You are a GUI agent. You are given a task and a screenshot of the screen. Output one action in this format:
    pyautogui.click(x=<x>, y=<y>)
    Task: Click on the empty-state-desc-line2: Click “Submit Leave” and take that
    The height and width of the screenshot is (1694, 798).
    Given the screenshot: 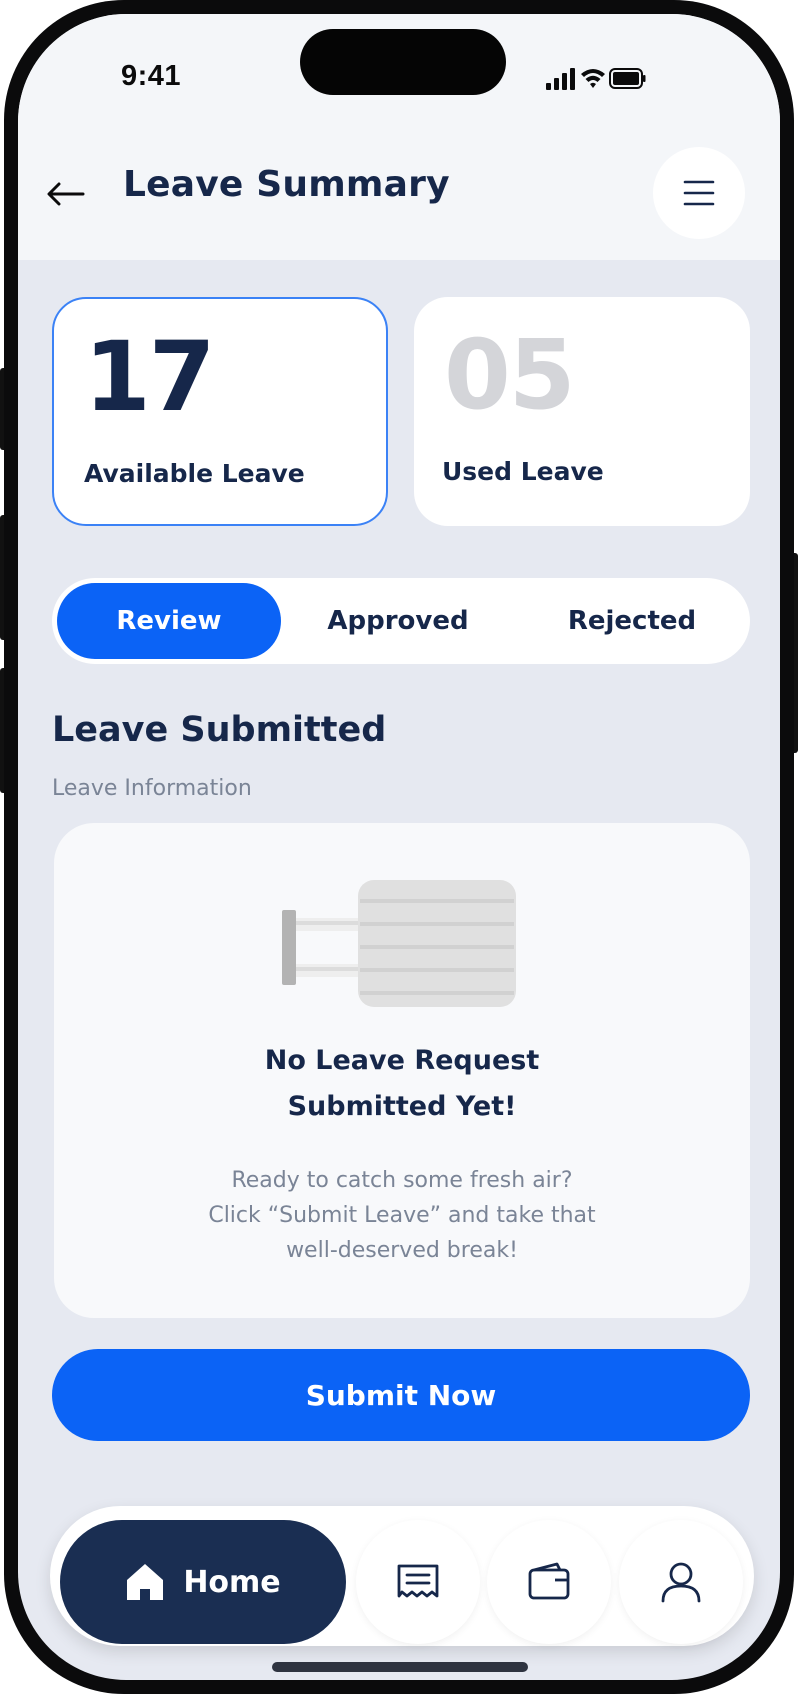 What is the action you would take?
    pyautogui.click(x=402, y=1215)
    